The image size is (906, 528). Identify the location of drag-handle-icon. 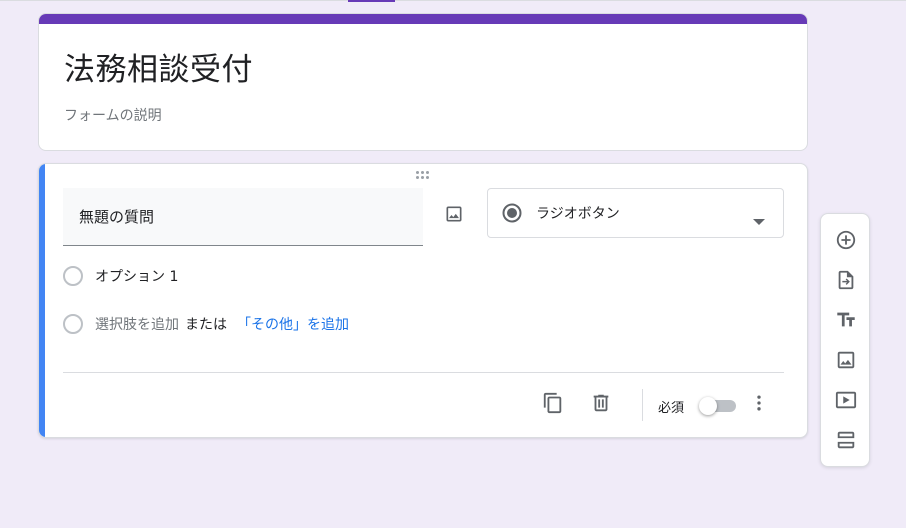
(424, 176).